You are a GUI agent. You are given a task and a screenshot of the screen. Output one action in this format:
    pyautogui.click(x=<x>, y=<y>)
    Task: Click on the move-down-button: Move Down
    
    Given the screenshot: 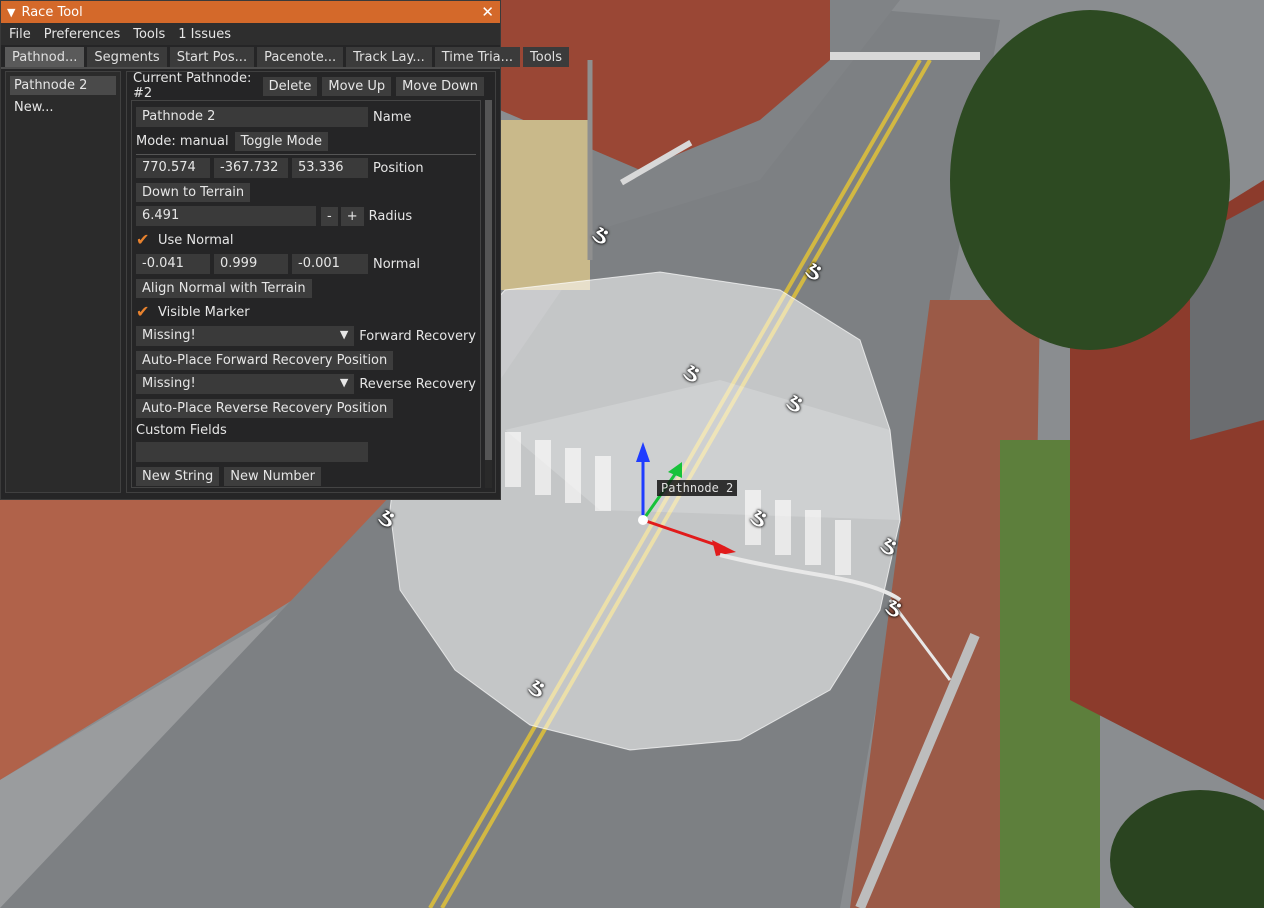 What is the action you would take?
    pyautogui.click(x=440, y=86)
    